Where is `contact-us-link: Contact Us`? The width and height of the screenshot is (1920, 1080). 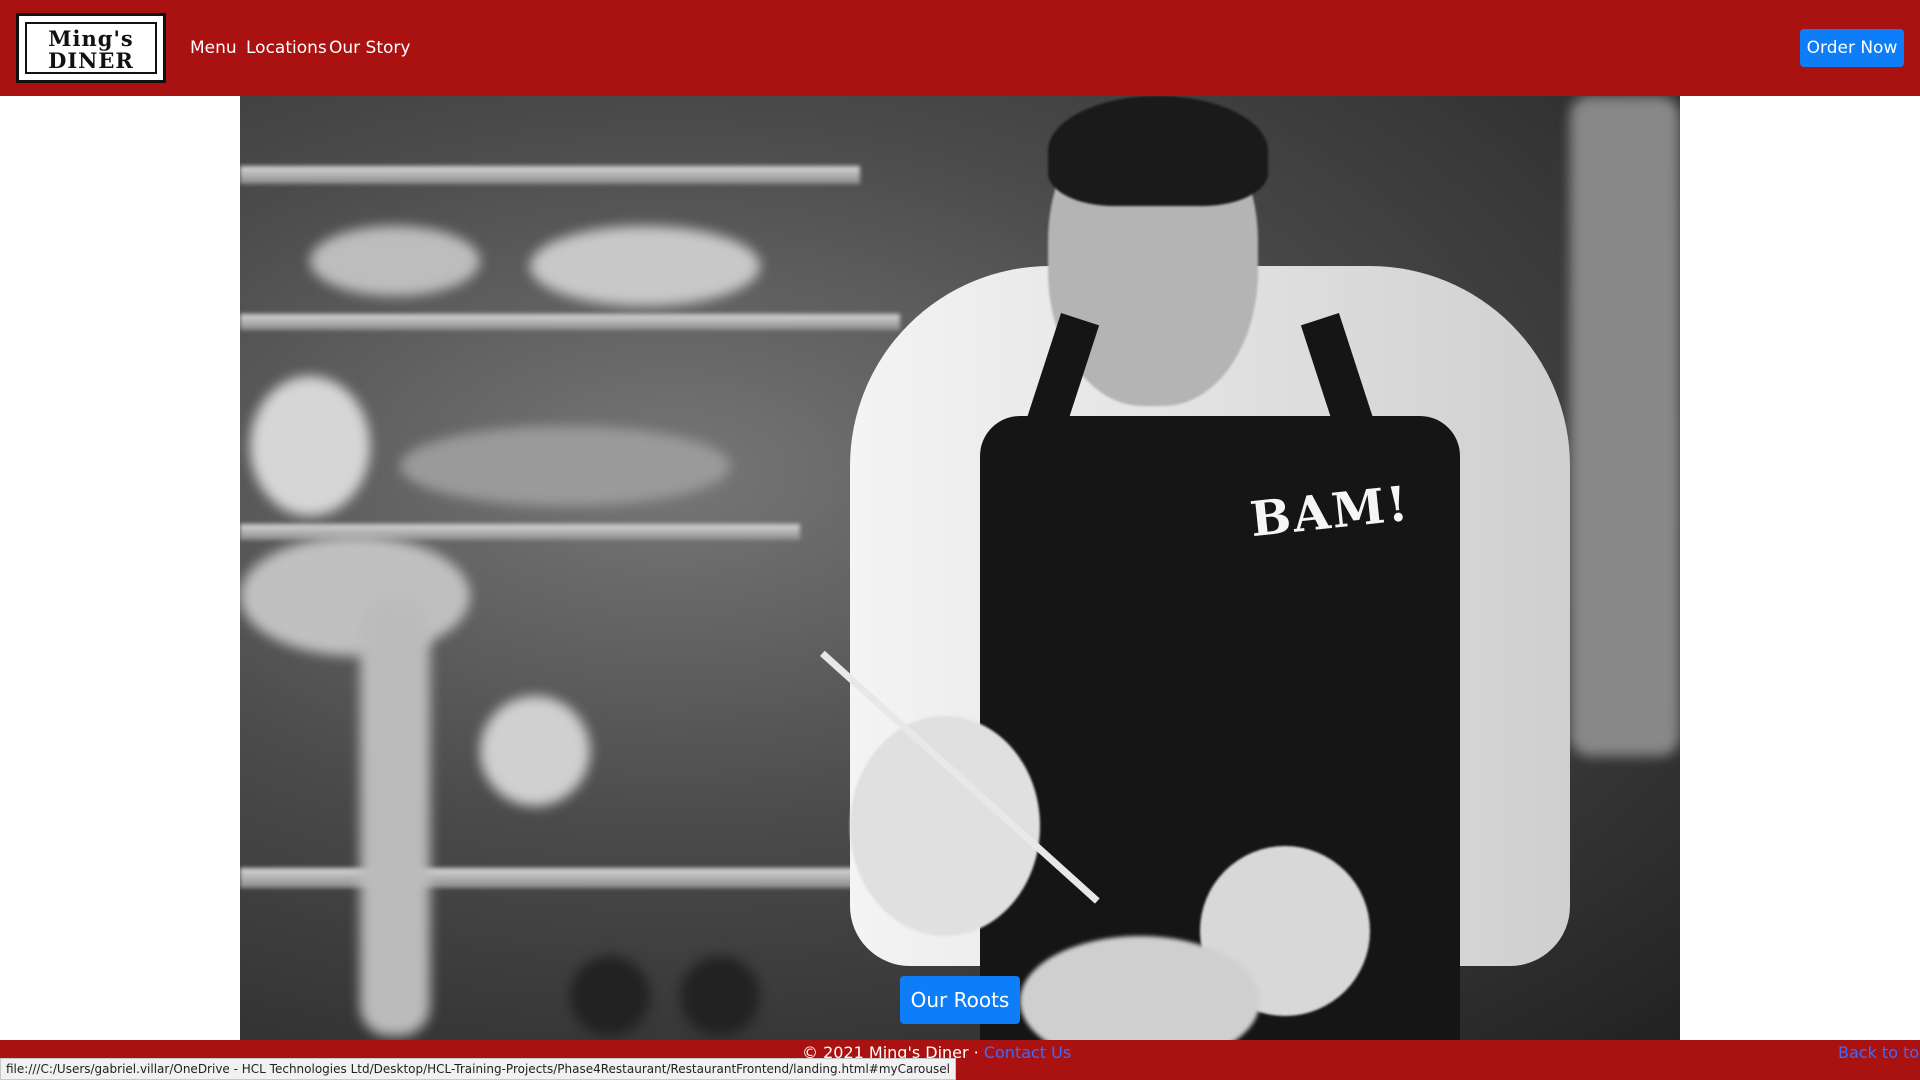 contact-us-link: Contact Us is located at coordinates (1027, 1052).